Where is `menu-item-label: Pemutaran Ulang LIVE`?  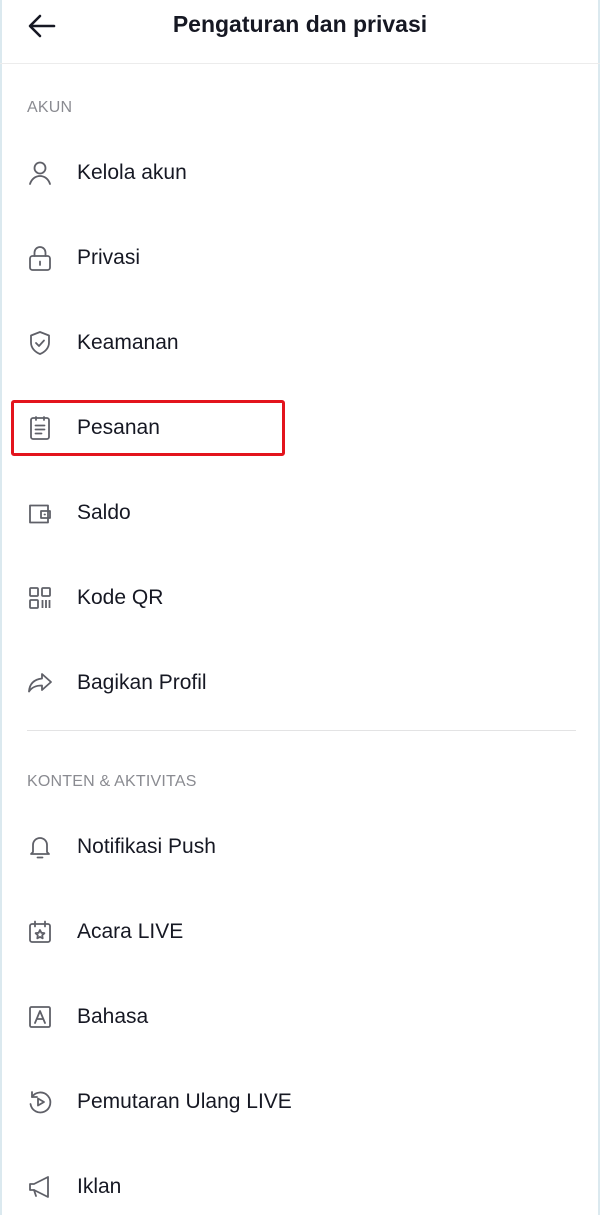 menu-item-label: Pemutaran Ulang LIVE is located at coordinates (184, 1101).